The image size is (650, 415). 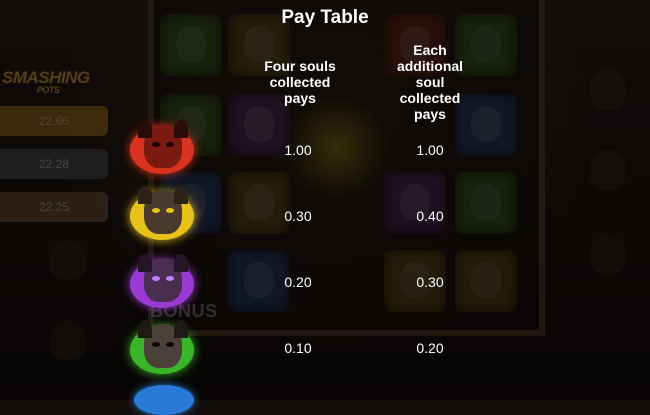 What do you see at coordinates (300, 82) in the screenshot?
I see `header-four-souls: Four souls collected pays` at bounding box center [300, 82].